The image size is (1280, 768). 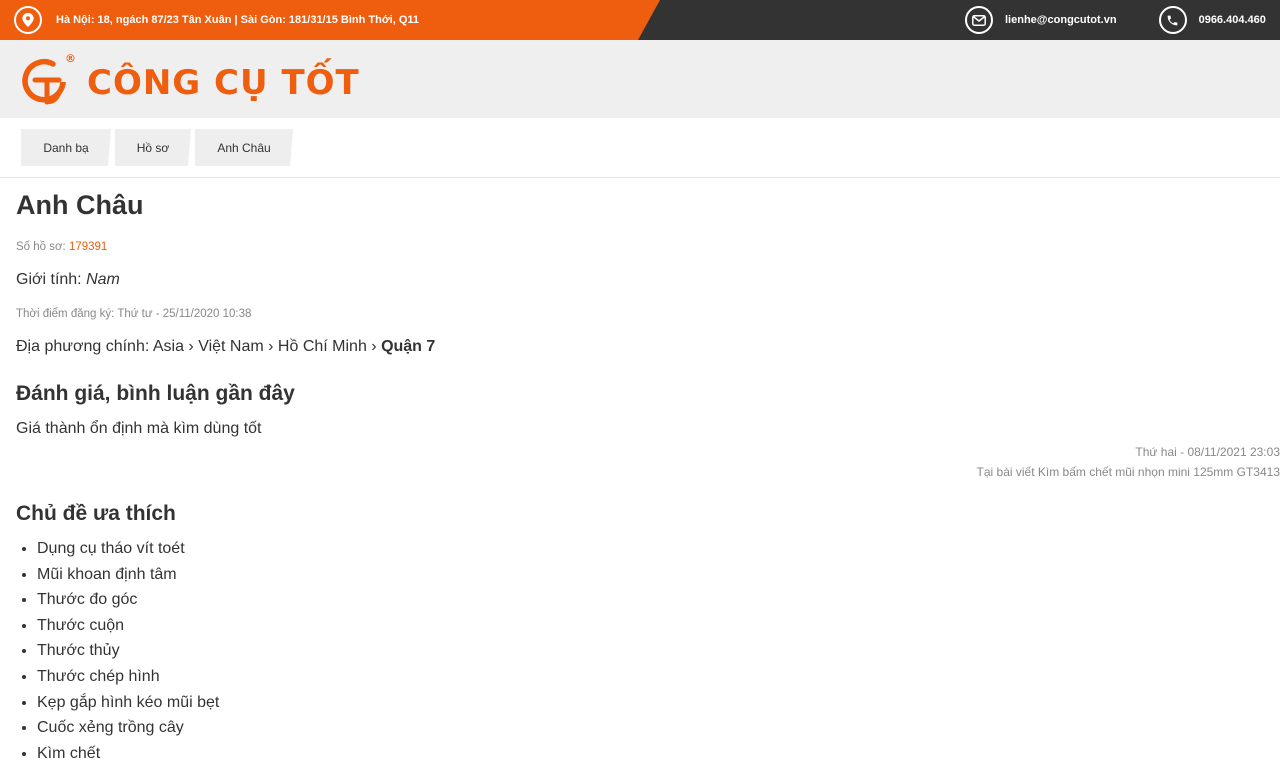 I want to click on list-item: Thước cuộn, so click(x=128, y=626).